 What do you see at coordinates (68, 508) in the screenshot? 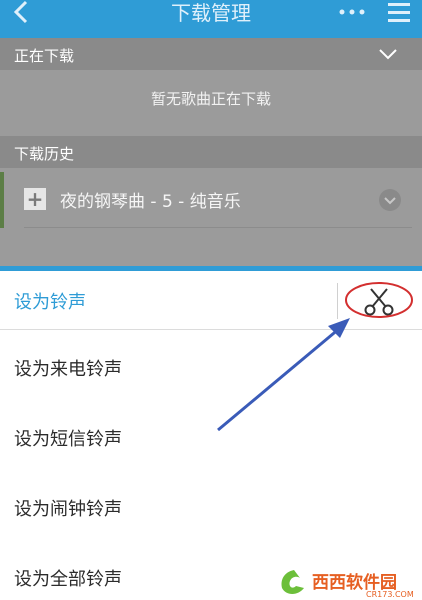
I see `set-alarm-ringtone-option: 设为闹钟铃声` at bounding box center [68, 508].